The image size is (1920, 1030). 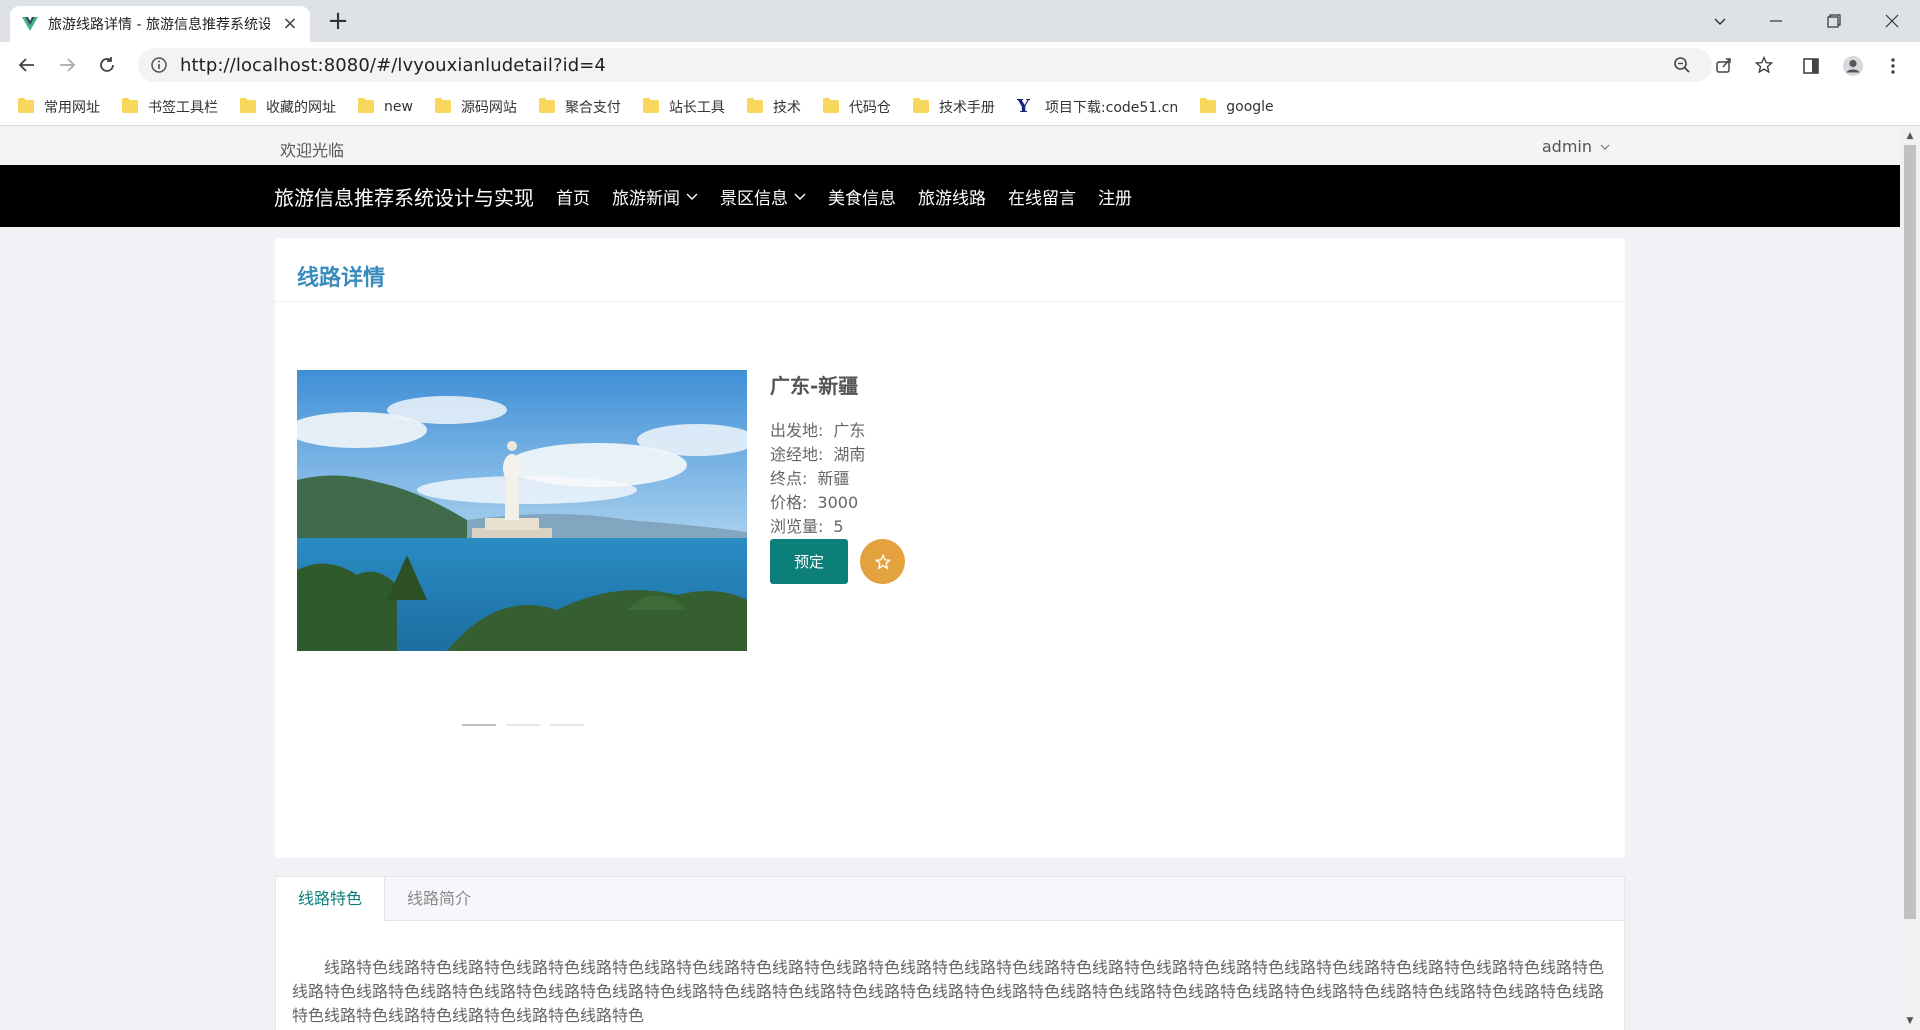 I want to click on route-photo, so click(x=522, y=510).